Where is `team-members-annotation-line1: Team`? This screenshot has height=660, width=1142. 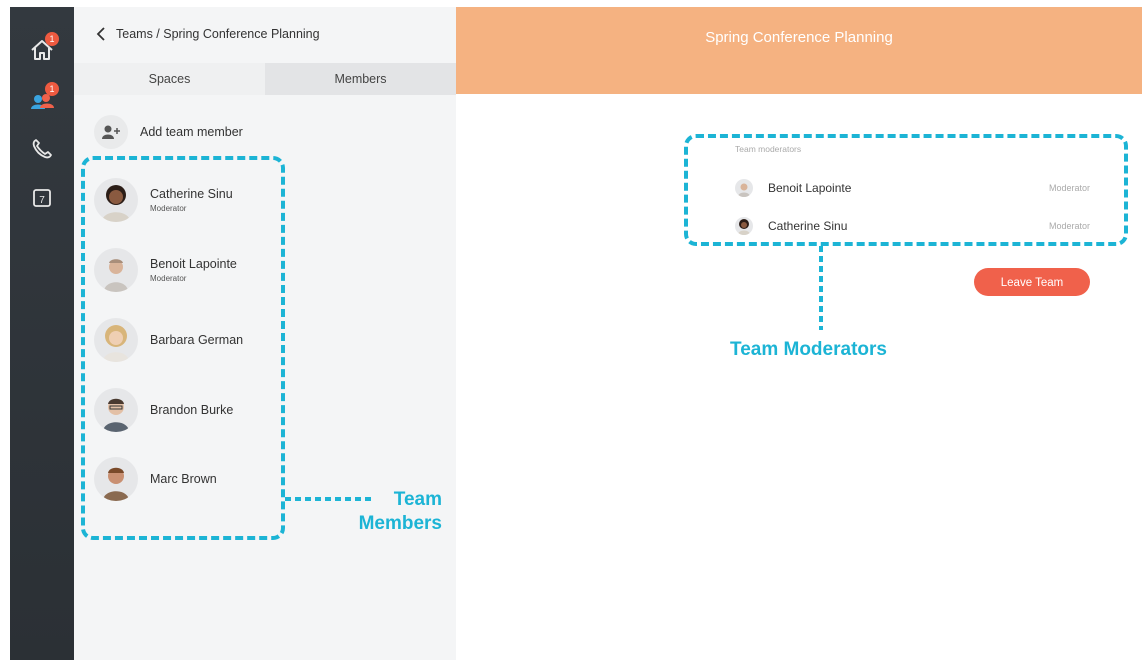 team-members-annotation-line1: Team is located at coordinates (417, 499).